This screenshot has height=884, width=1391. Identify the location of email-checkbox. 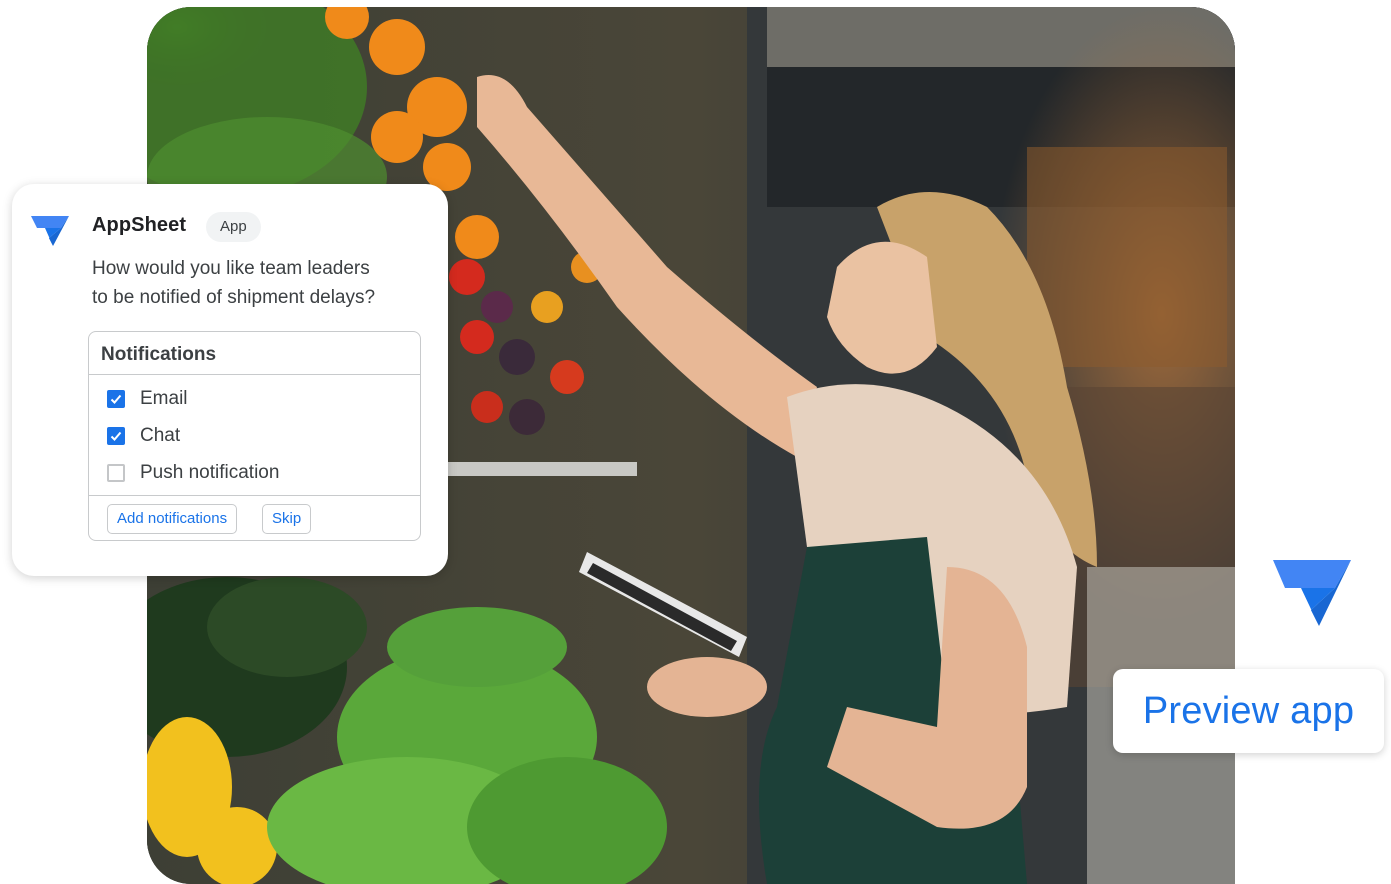
(116, 399).